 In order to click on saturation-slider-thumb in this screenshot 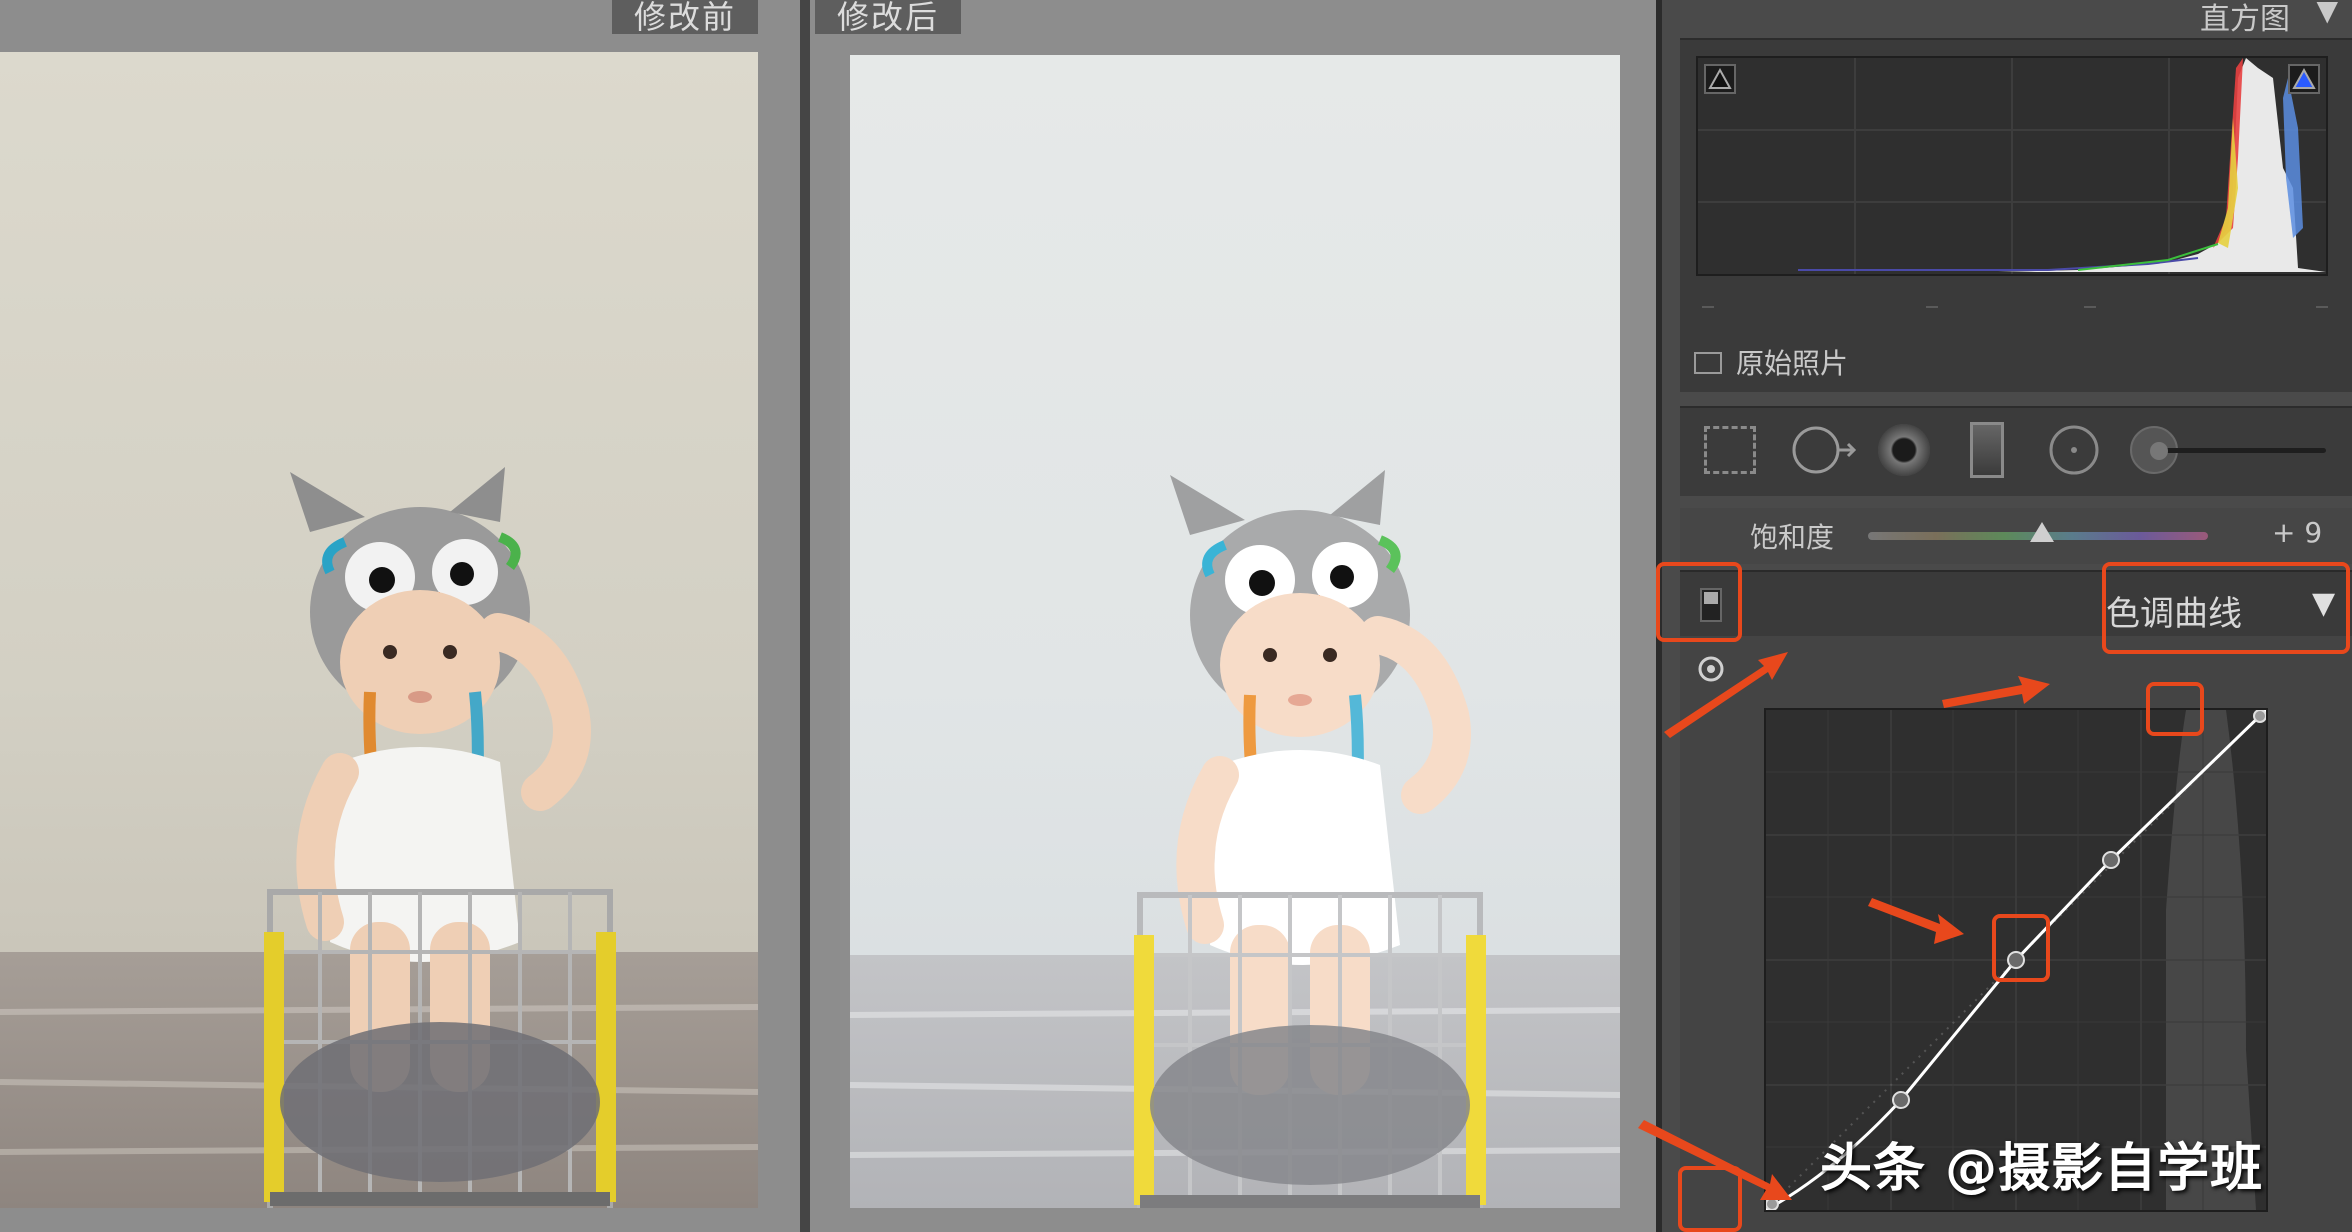, I will do `click(2042, 532)`.